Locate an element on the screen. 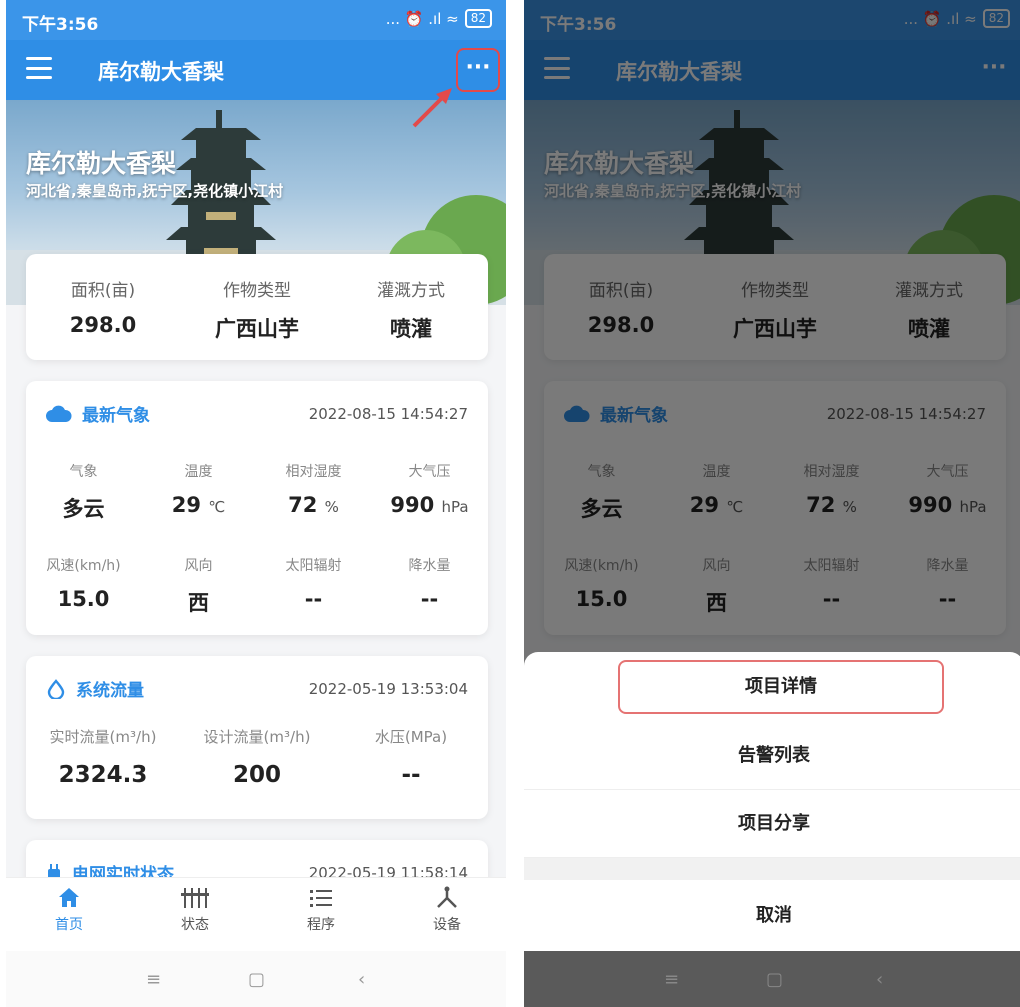 This screenshot has height=1007, width=1020. project-share-option: 项目分享 is located at coordinates (772, 824).